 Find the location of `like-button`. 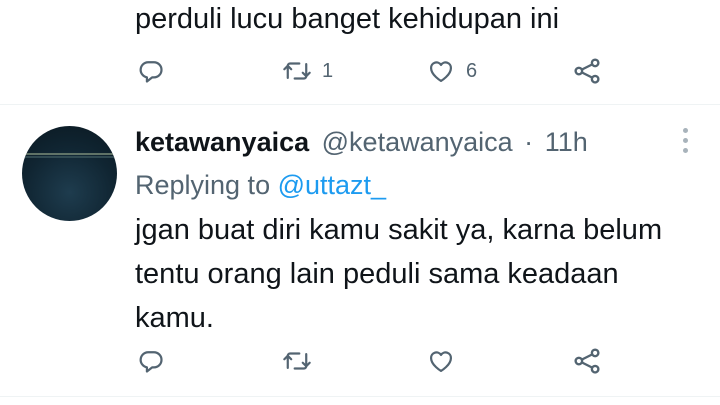

like-button is located at coordinates (446, 361).